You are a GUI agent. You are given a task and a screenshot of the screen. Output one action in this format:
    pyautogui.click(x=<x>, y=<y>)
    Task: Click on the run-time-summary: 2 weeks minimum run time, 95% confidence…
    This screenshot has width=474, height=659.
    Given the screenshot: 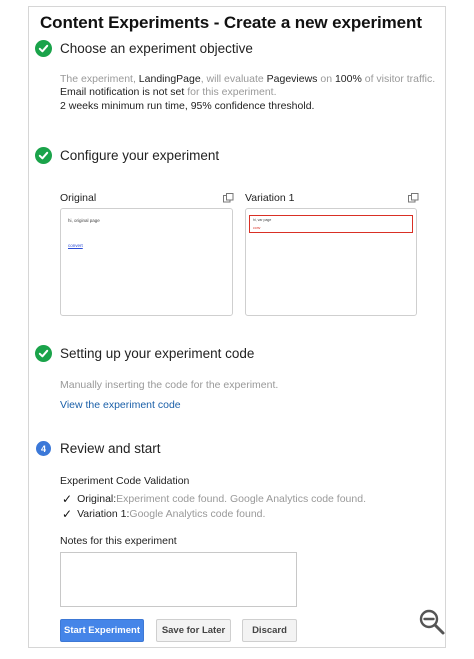 What is the action you would take?
    pyautogui.click(x=187, y=105)
    